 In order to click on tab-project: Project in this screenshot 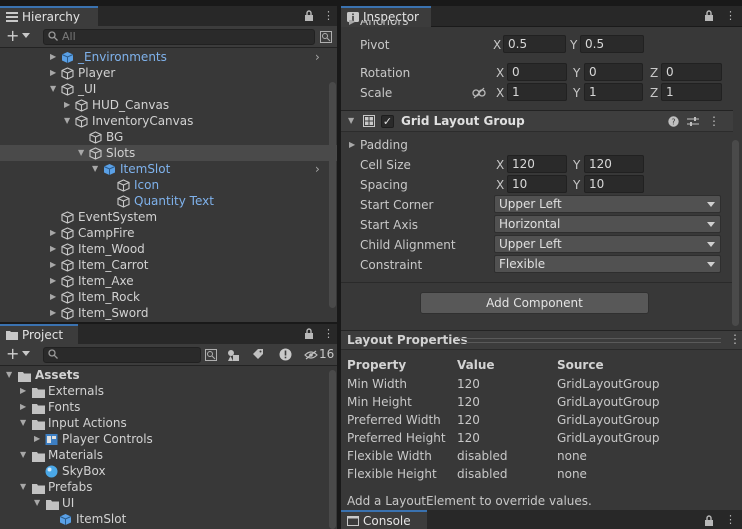, I will do `click(39, 334)`.